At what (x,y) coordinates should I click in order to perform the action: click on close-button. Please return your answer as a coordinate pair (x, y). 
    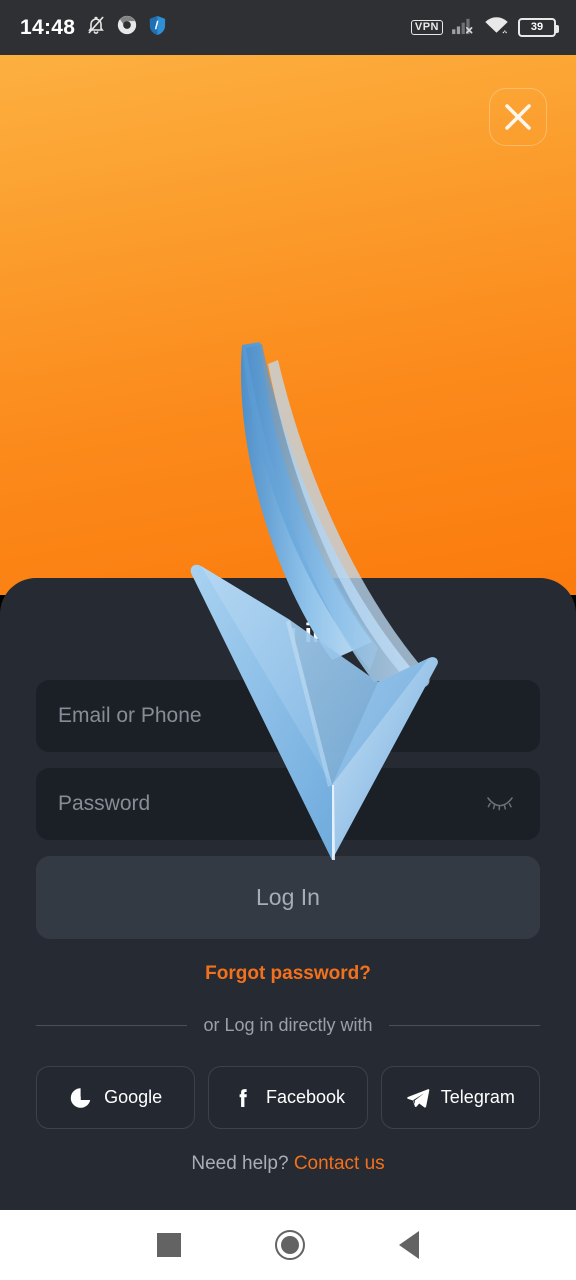
    Looking at the image, I should click on (518, 117).